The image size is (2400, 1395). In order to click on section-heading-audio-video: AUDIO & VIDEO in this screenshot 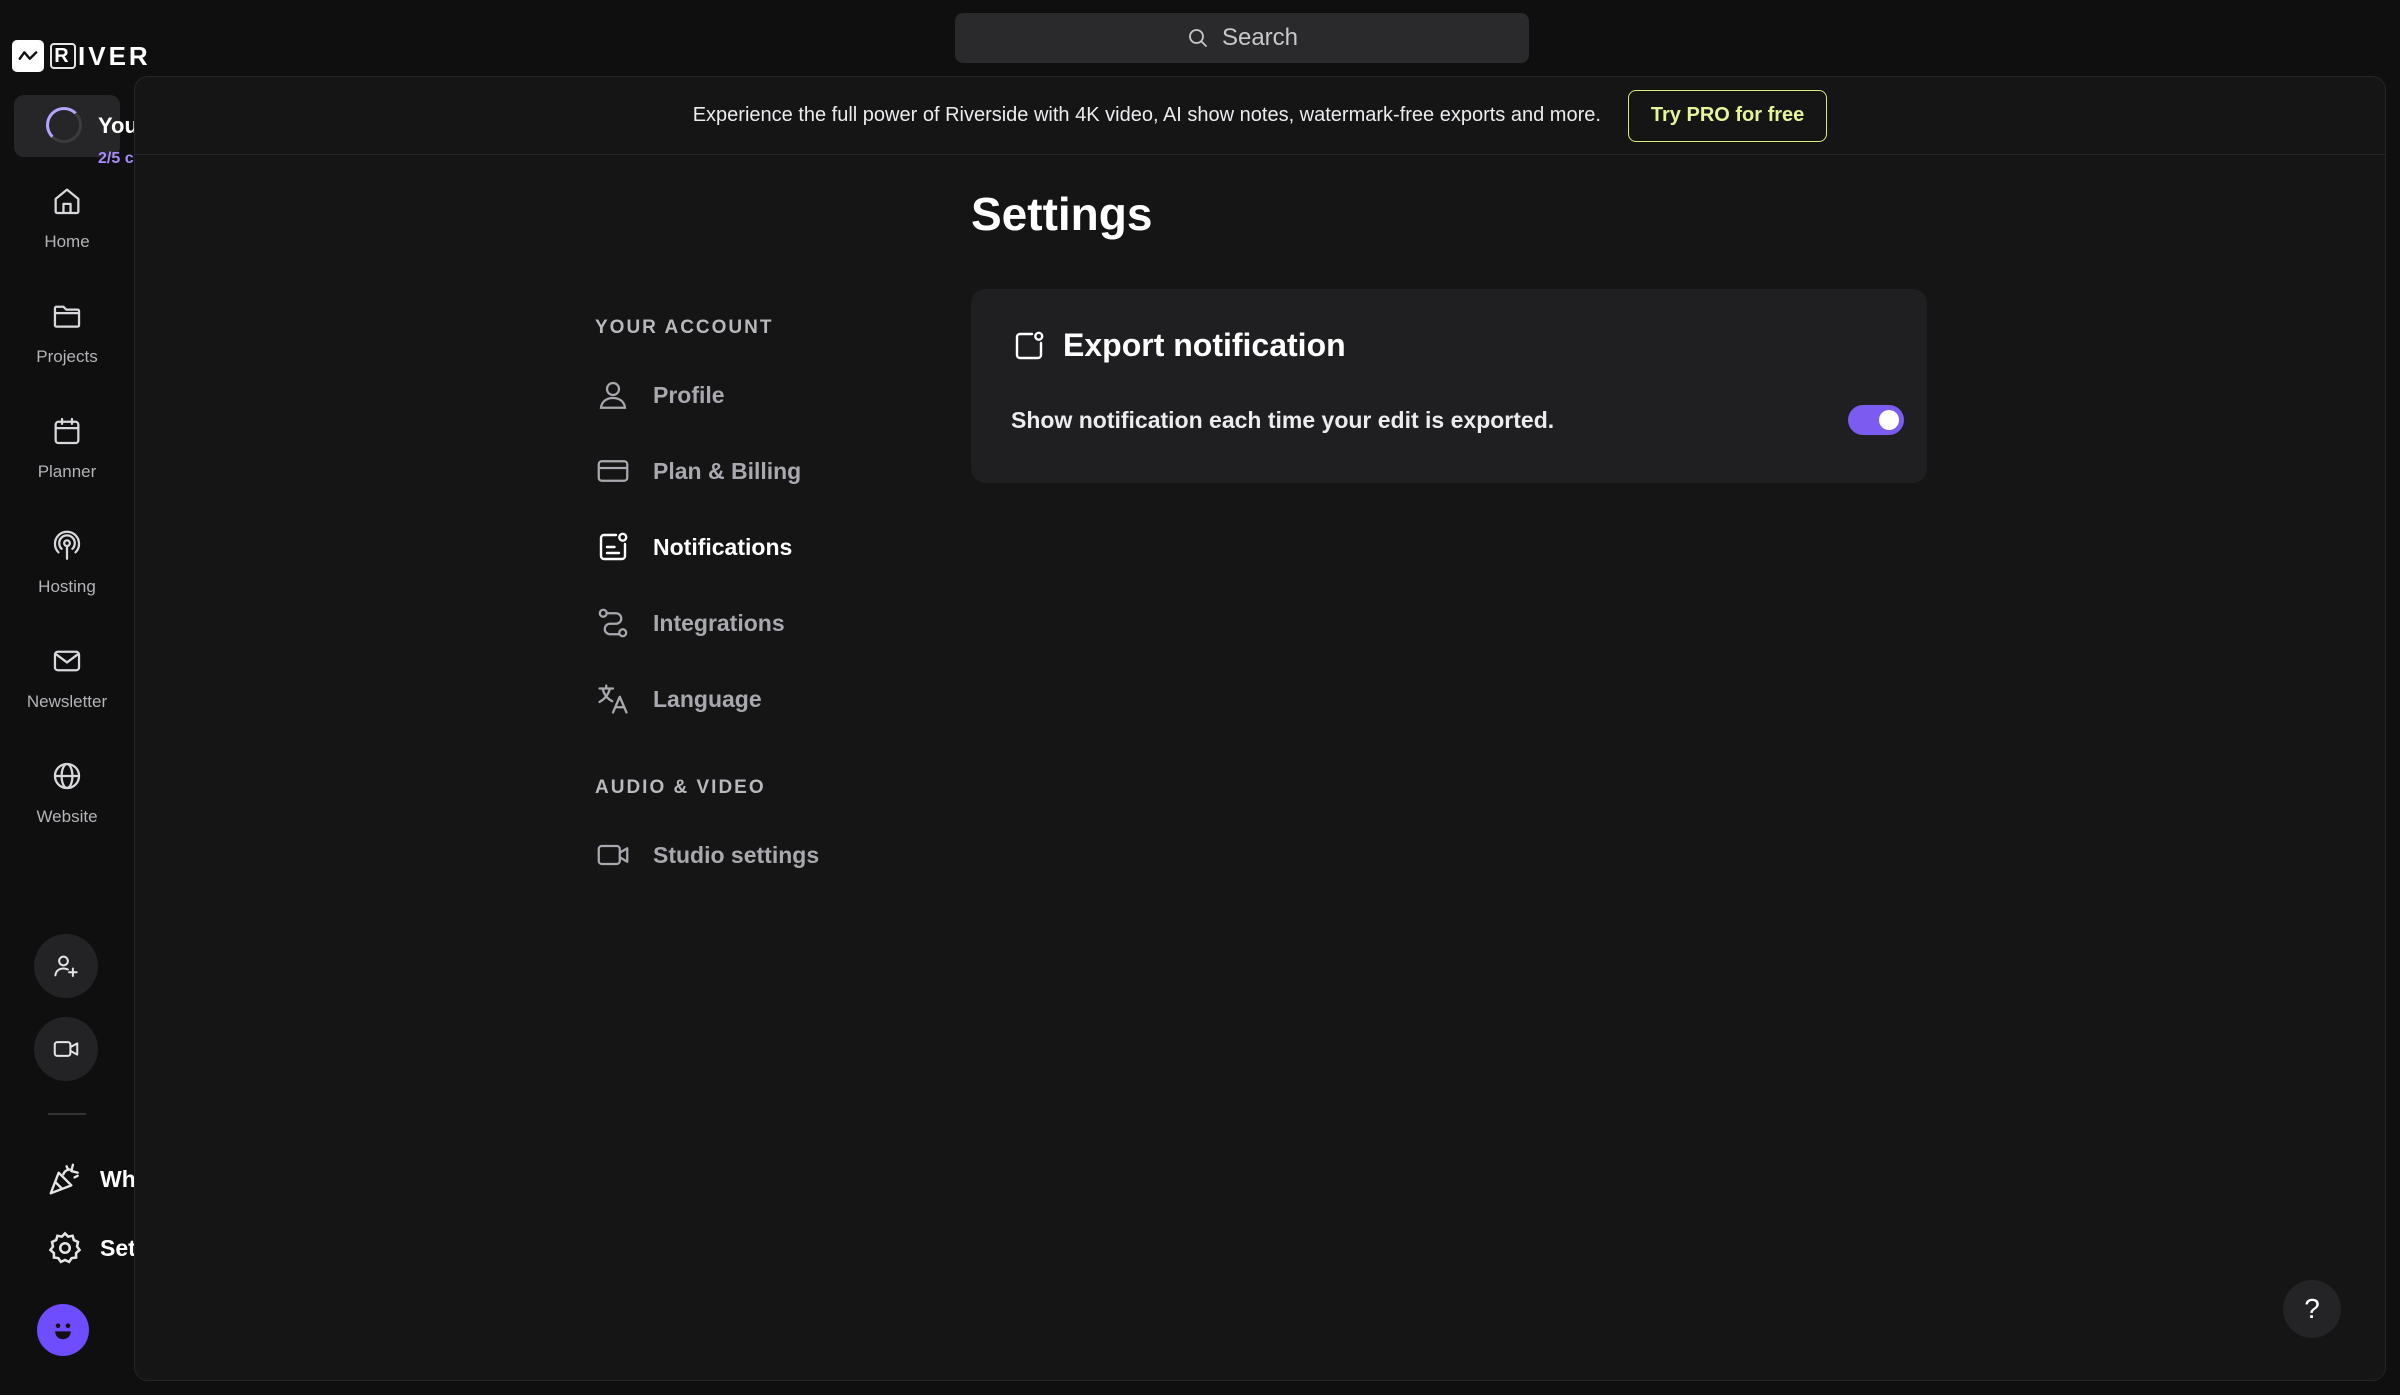, I will do `click(680, 787)`.